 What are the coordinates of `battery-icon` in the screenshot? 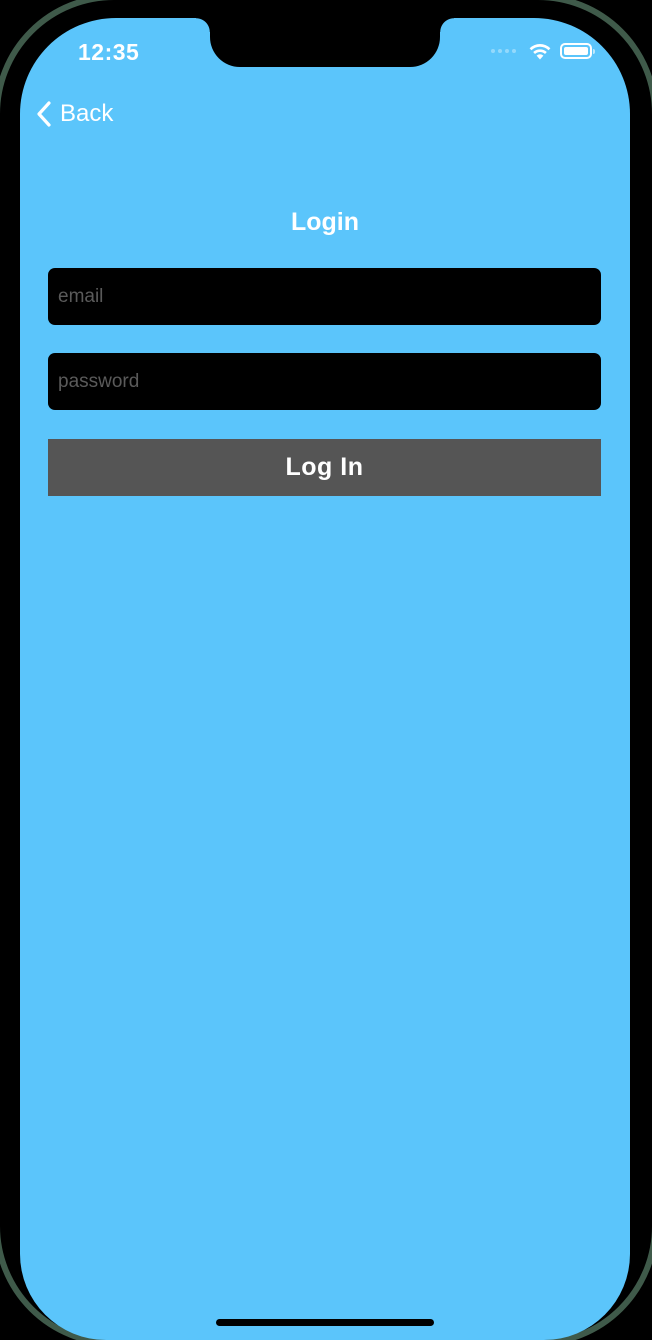 It's located at (577, 51).